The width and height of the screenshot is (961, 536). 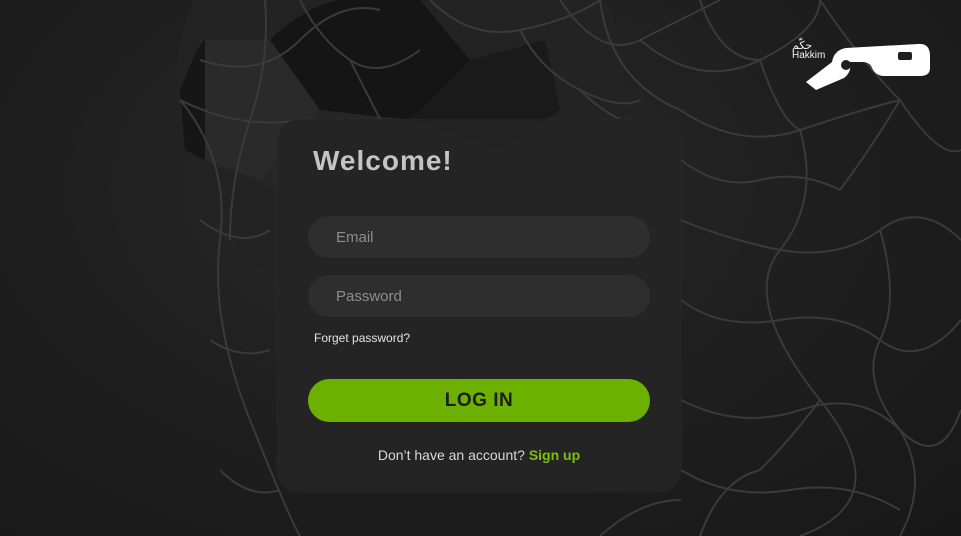 What do you see at coordinates (479, 400) in the screenshot?
I see `login-button: LOG IN` at bounding box center [479, 400].